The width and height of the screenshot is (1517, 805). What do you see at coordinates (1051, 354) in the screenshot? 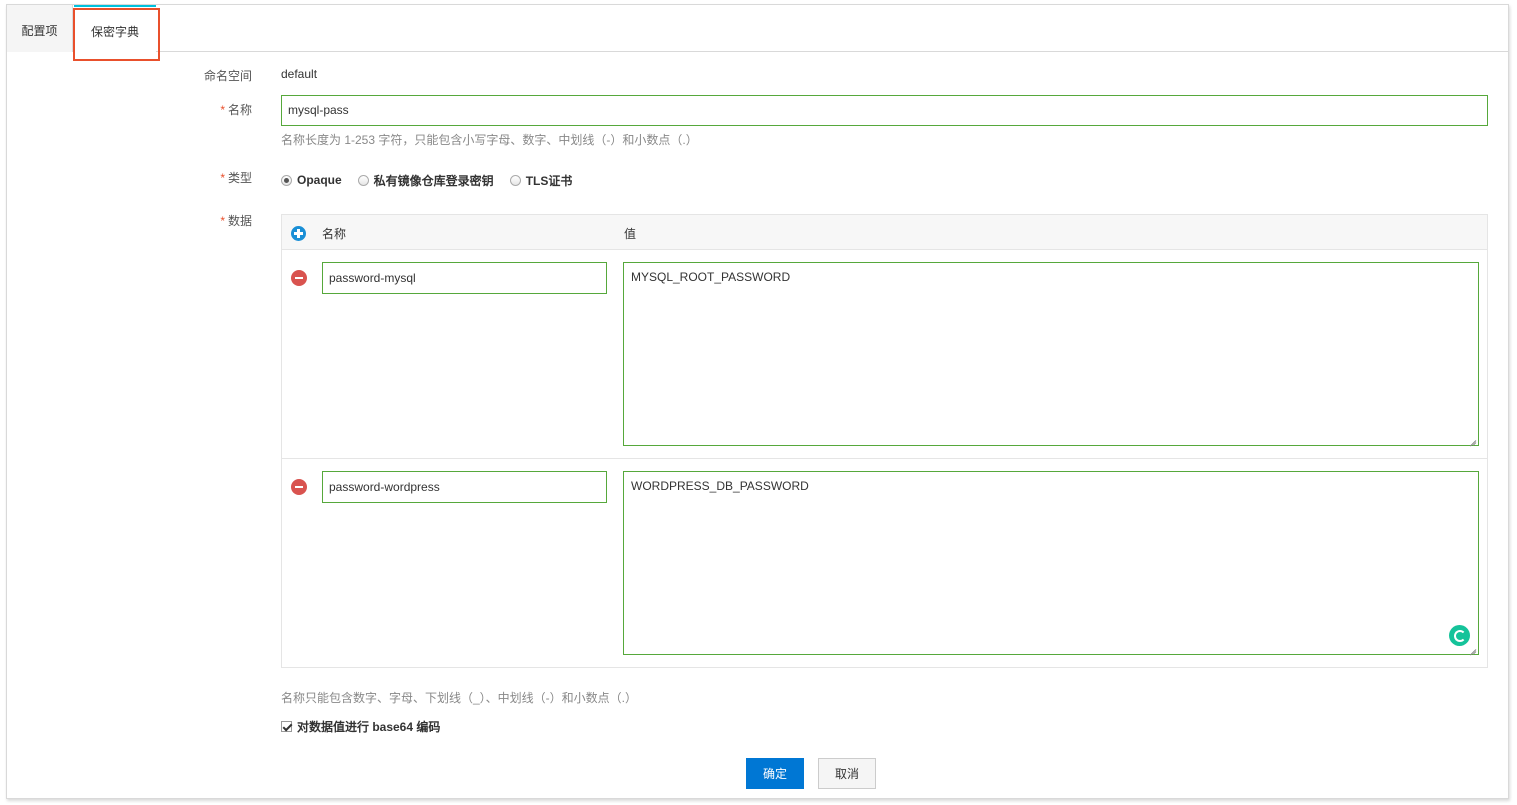
I see `data-value-textarea: MYSQL_ROOT_PASSWORD` at bounding box center [1051, 354].